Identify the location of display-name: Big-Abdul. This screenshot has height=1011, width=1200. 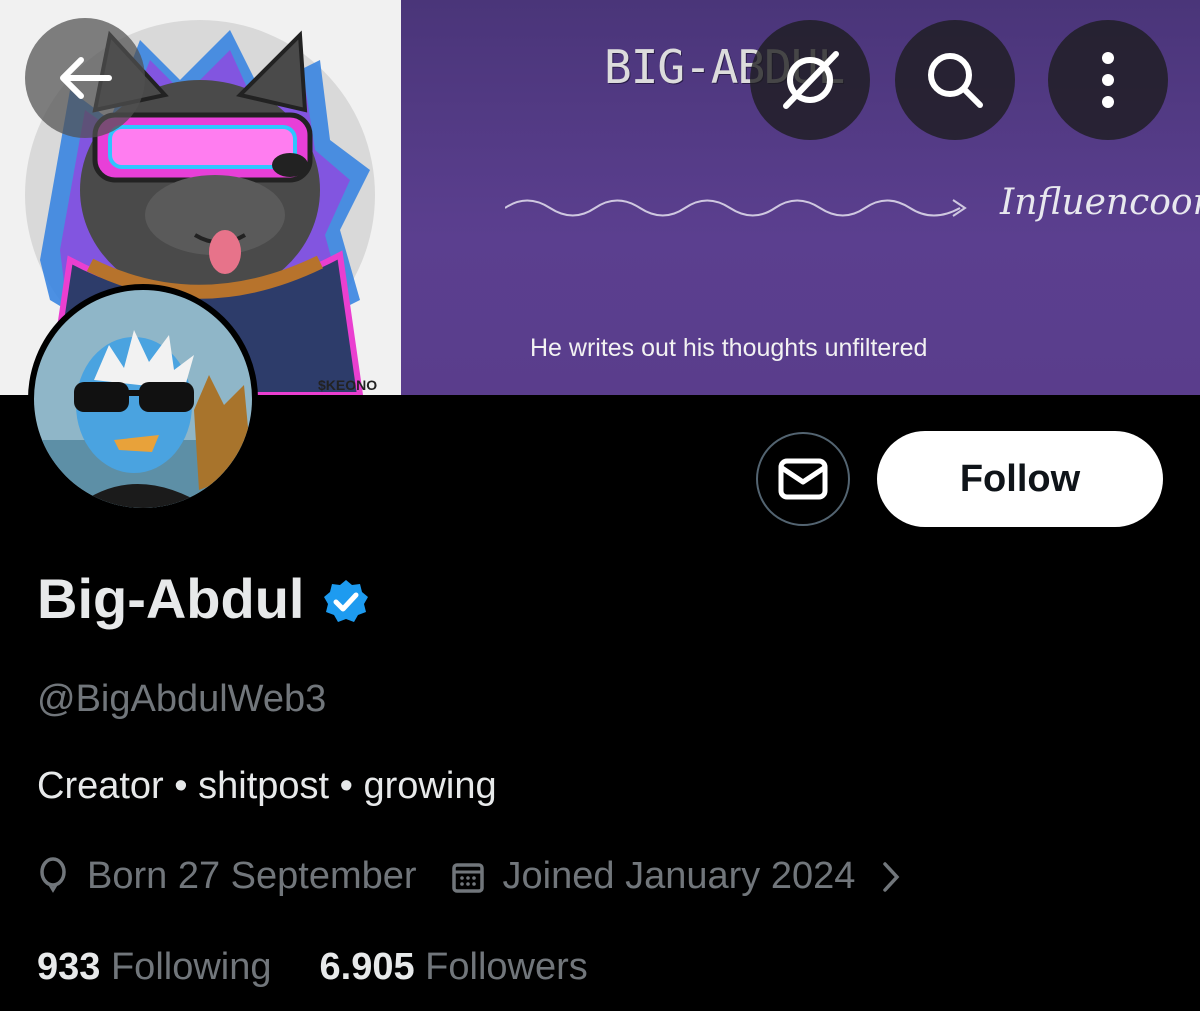
(171, 598).